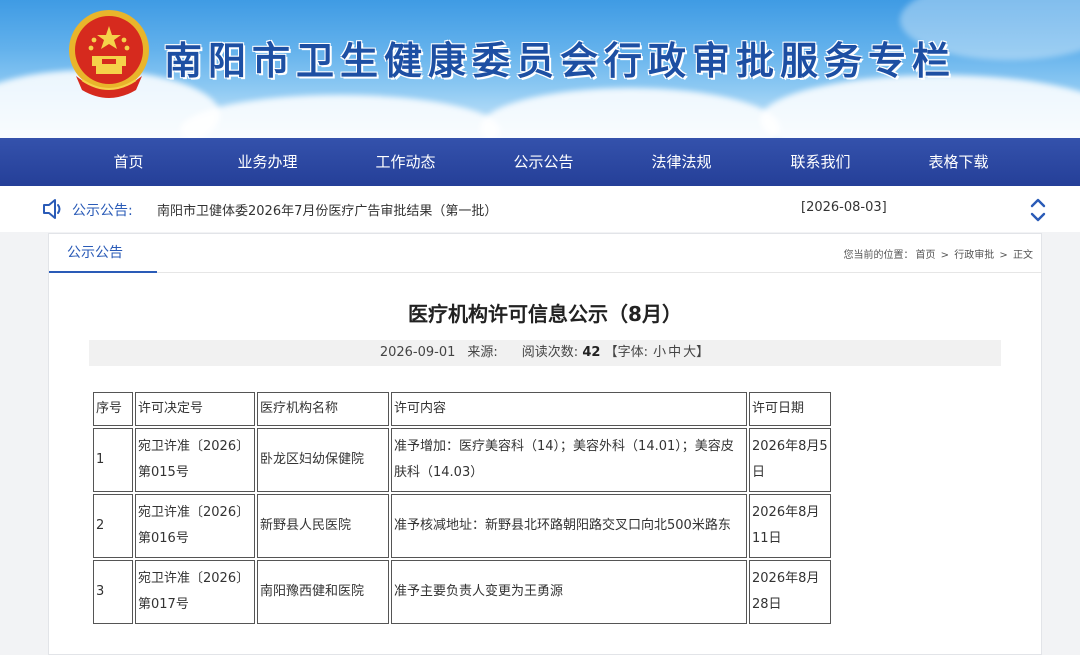  I want to click on breadcrumb-prefix: 您当前的位置：, so click(878, 255).